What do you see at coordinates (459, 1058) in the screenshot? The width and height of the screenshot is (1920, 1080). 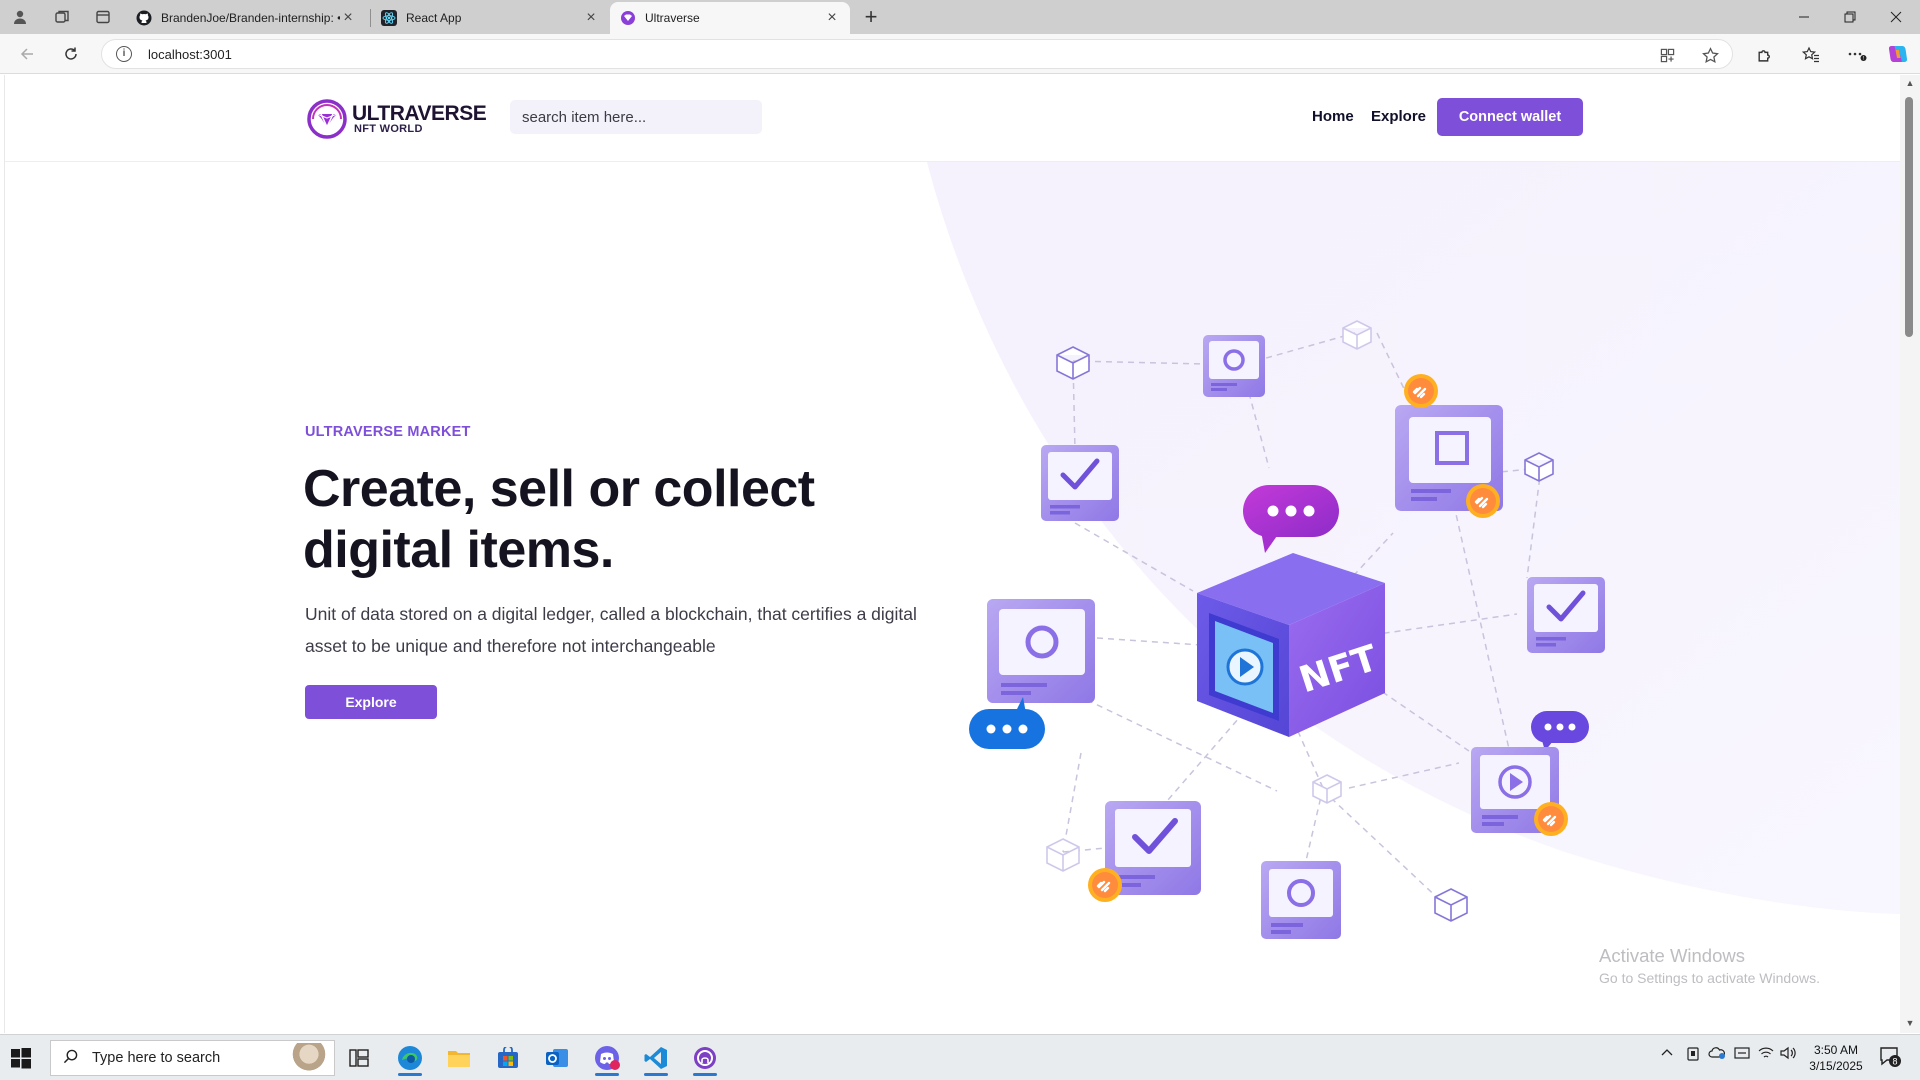 I see `file-explorer-icon` at bounding box center [459, 1058].